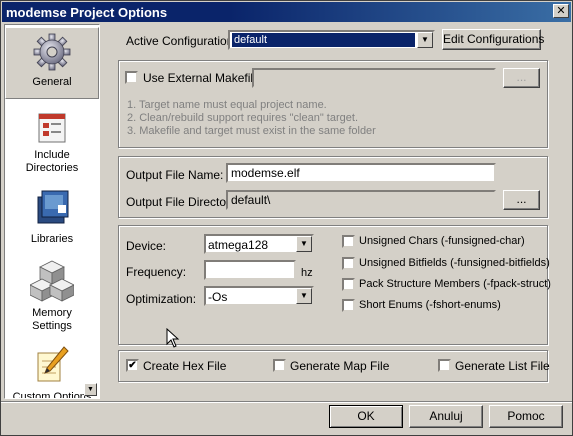 This screenshot has height=436, width=573. I want to click on active-configuration-select: default ▼, so click(331, 40).